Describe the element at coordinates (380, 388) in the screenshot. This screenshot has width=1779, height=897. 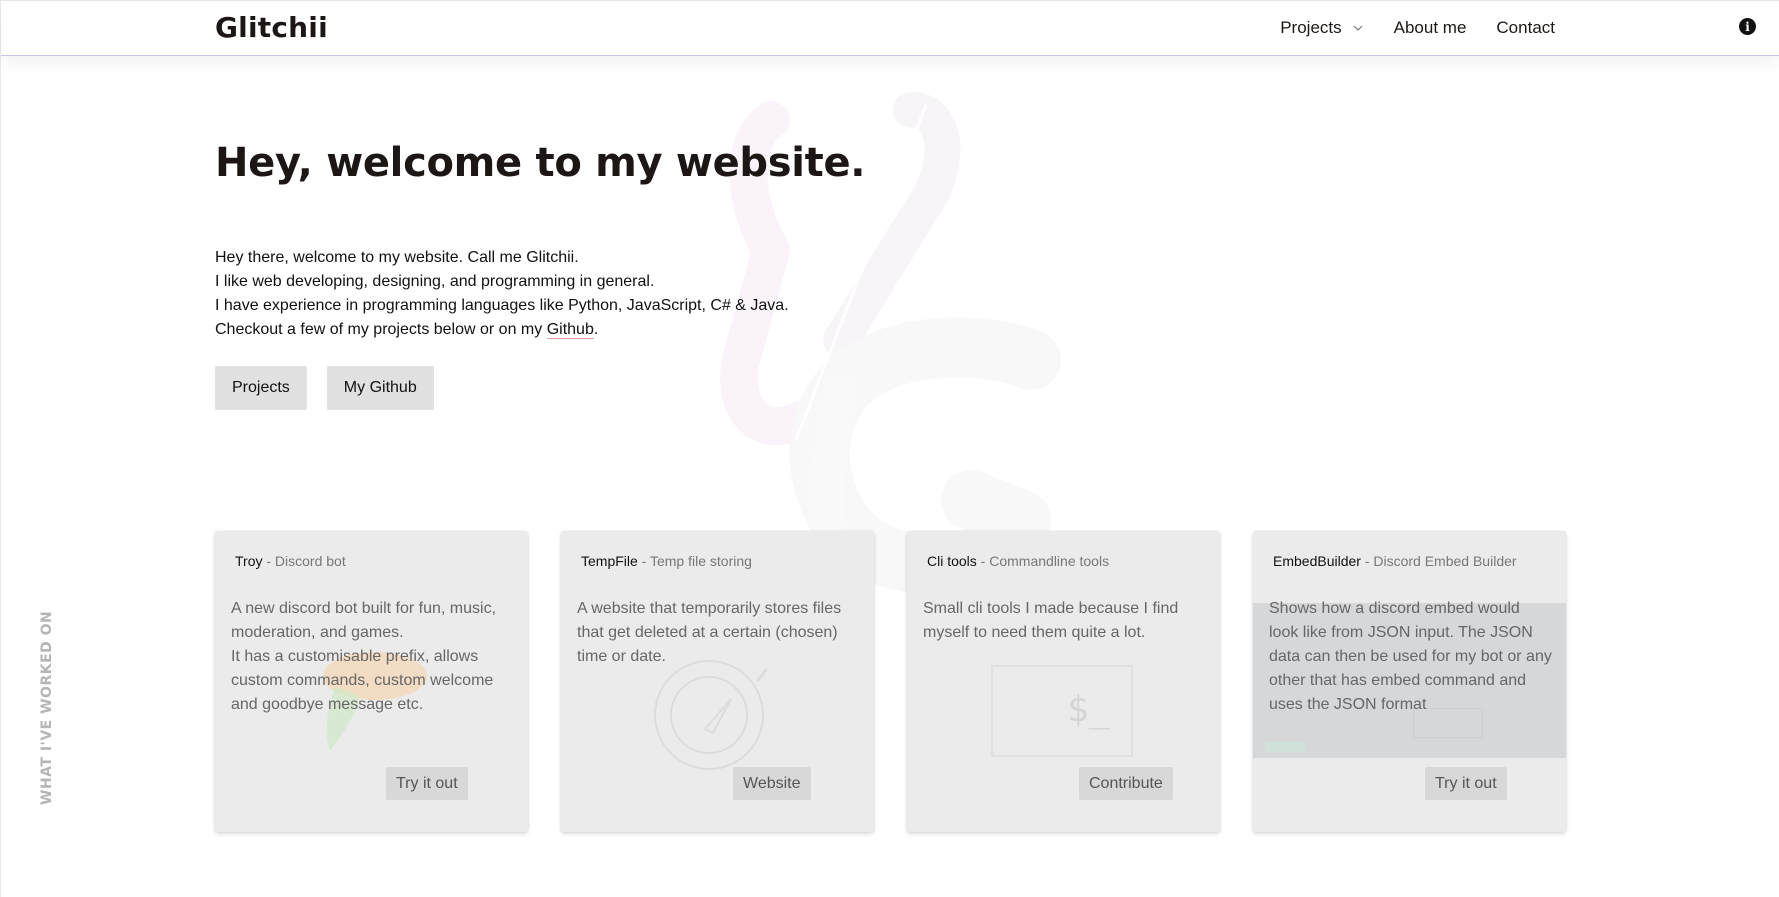
I see `my-github-button: My Github` at that location.